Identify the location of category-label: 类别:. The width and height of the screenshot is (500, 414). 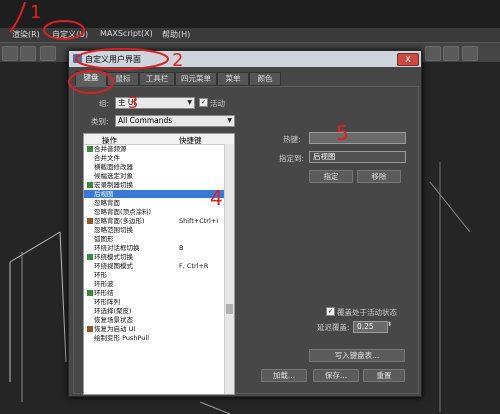
(100, 121).